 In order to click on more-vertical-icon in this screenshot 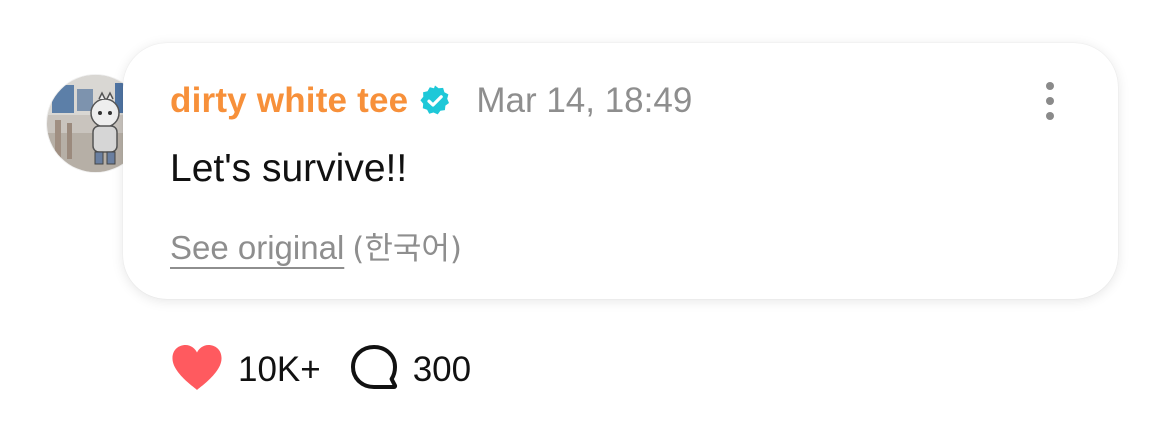, I will do `click(1050, 86)`.